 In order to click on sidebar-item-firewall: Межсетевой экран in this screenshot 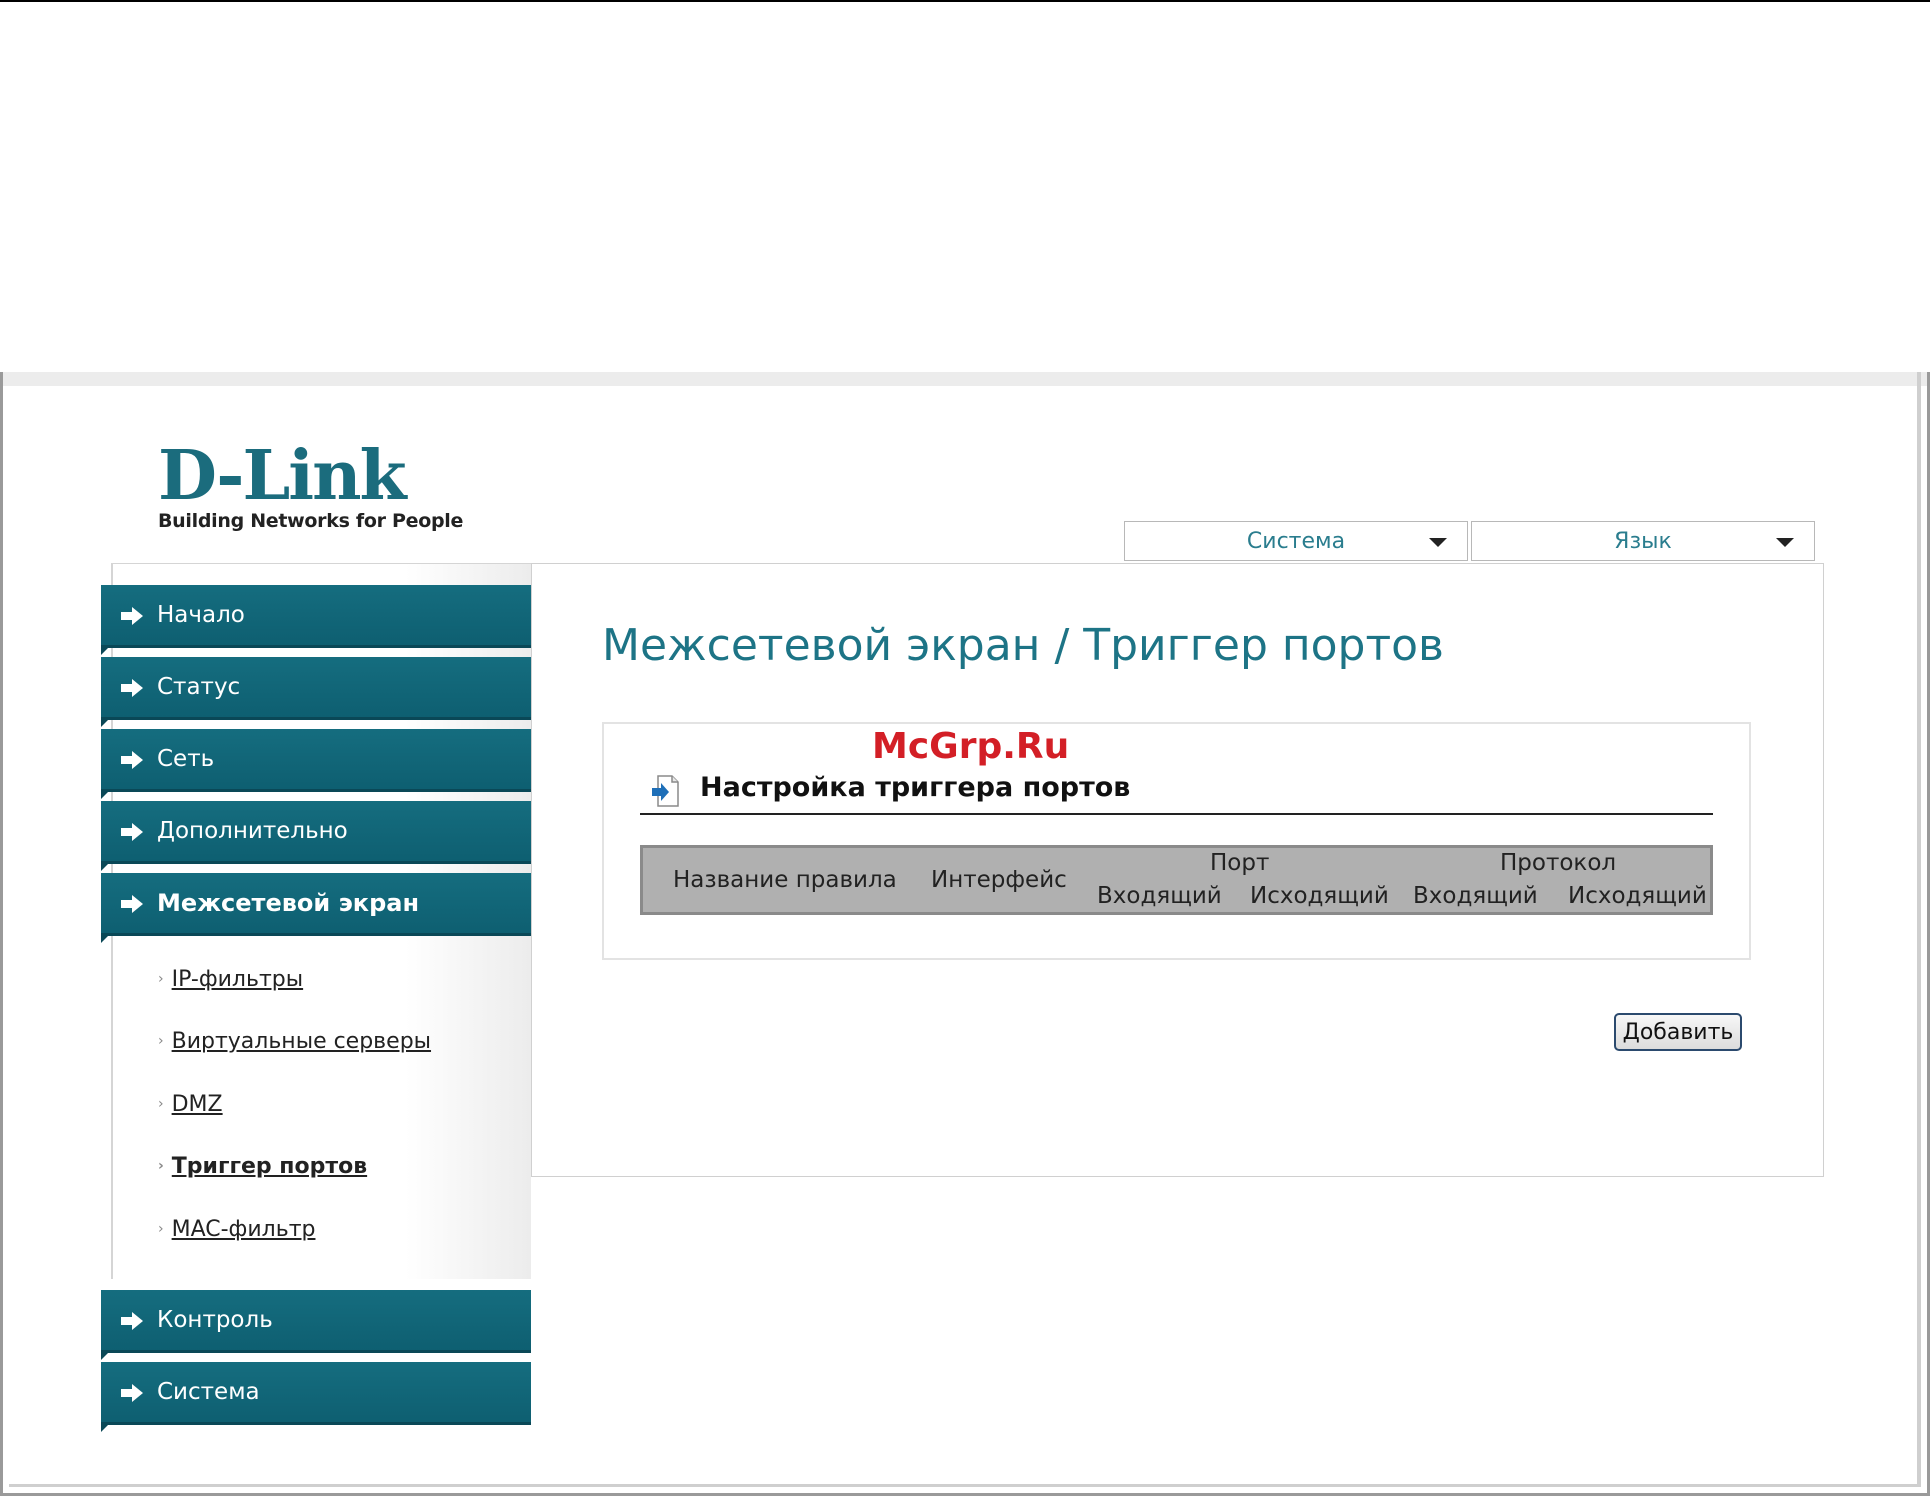, I will do `click(316, 908)`.